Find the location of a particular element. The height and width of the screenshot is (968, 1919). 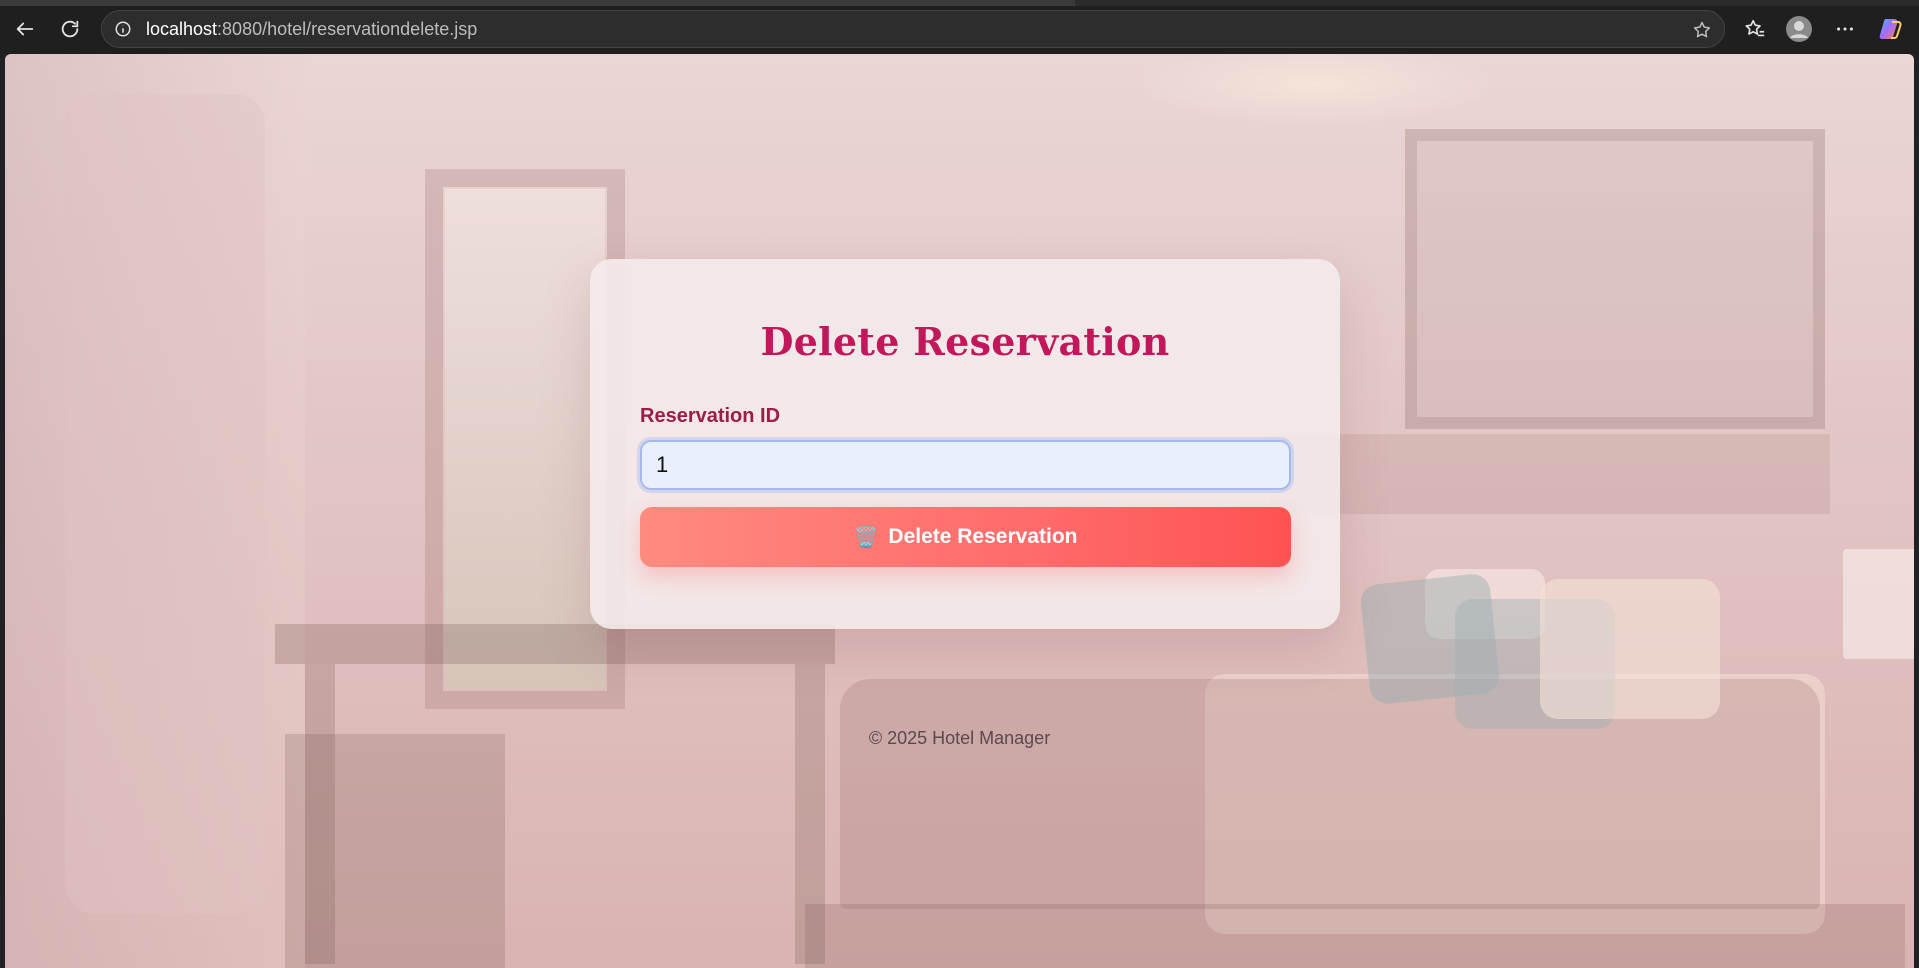

star-icon is located at coordinates (1702, 30).